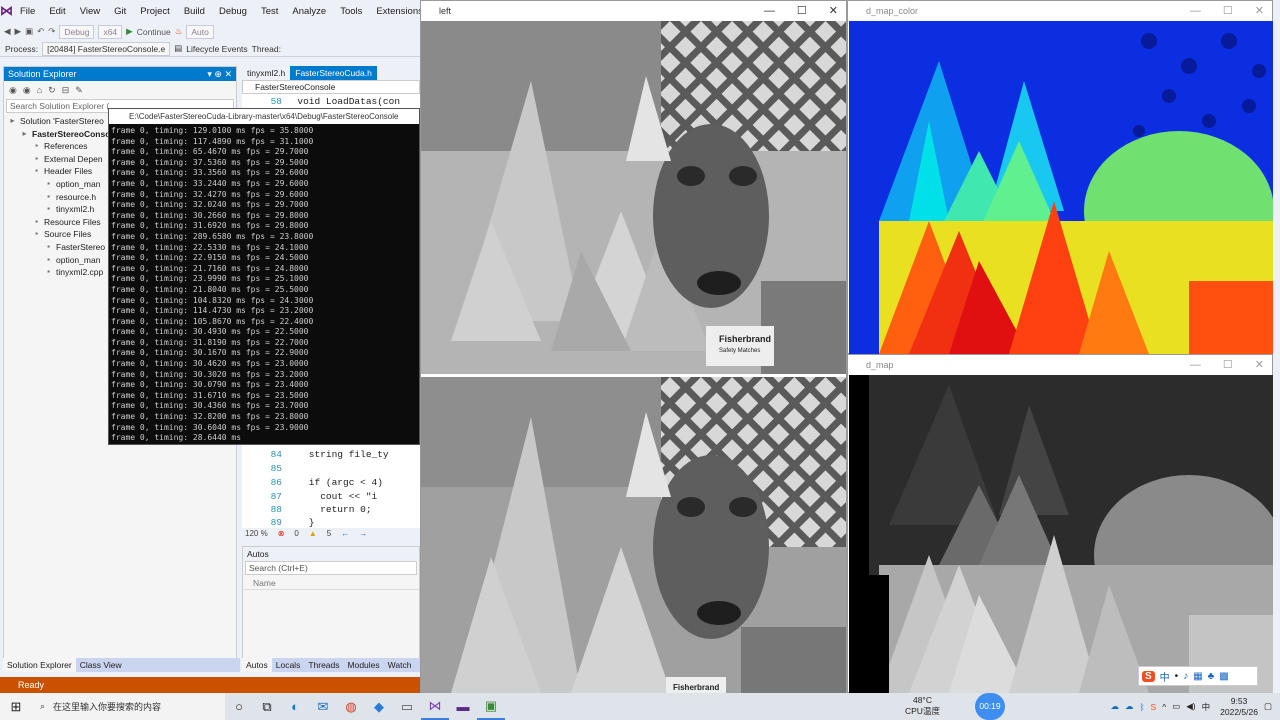 The width and height of the screenshot is (1280, 720). Describe the element at coordinates (296, 534) in the screenshot. I see `error-count: 0` at that location.